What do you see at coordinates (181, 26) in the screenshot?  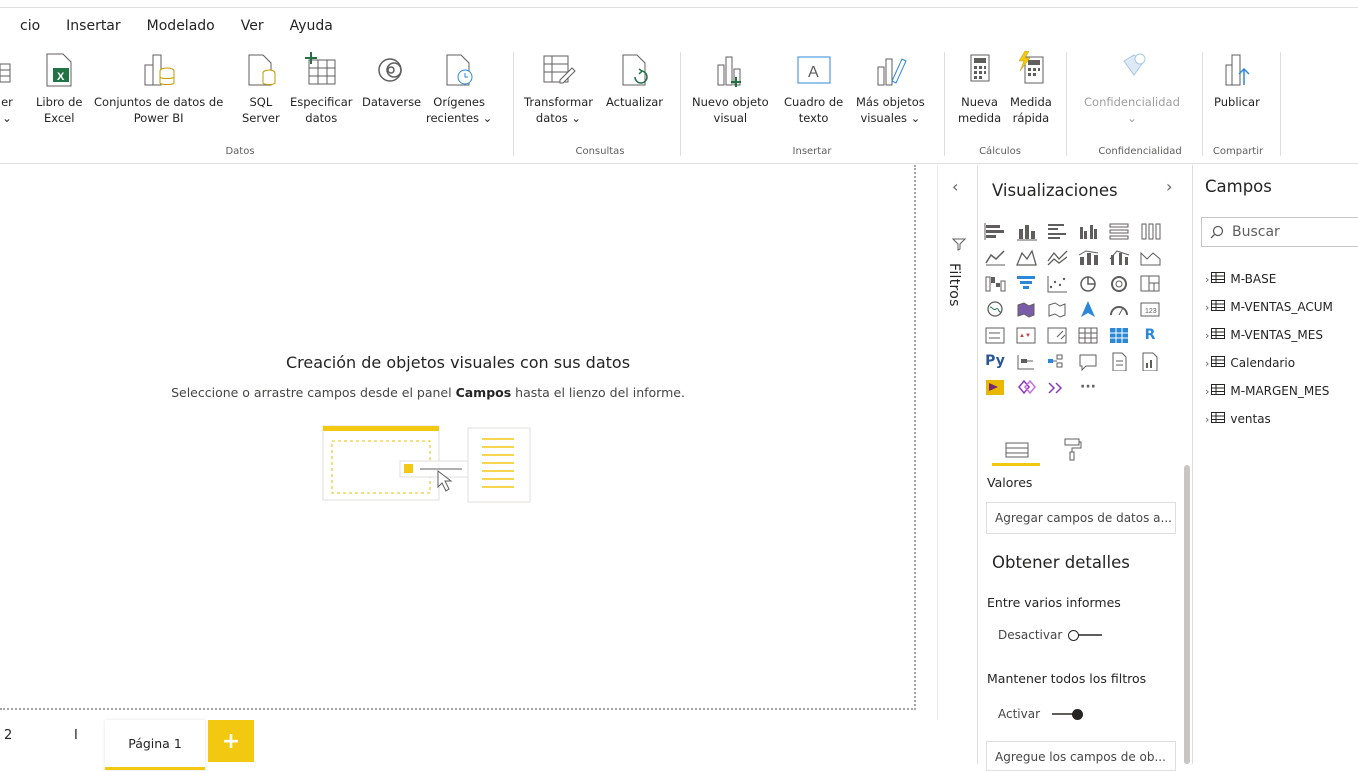 I see `menu-modelado: Modelado` at bounding box center [181, 26].